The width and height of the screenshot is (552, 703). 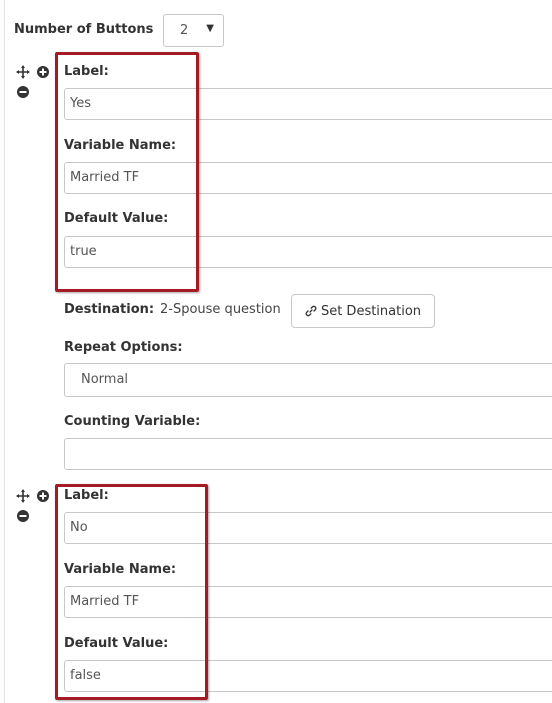 What do you see at coordinates (308, 528) in the screenshot?
I see `button2-label-input: No` at bounding box center [308, 528].